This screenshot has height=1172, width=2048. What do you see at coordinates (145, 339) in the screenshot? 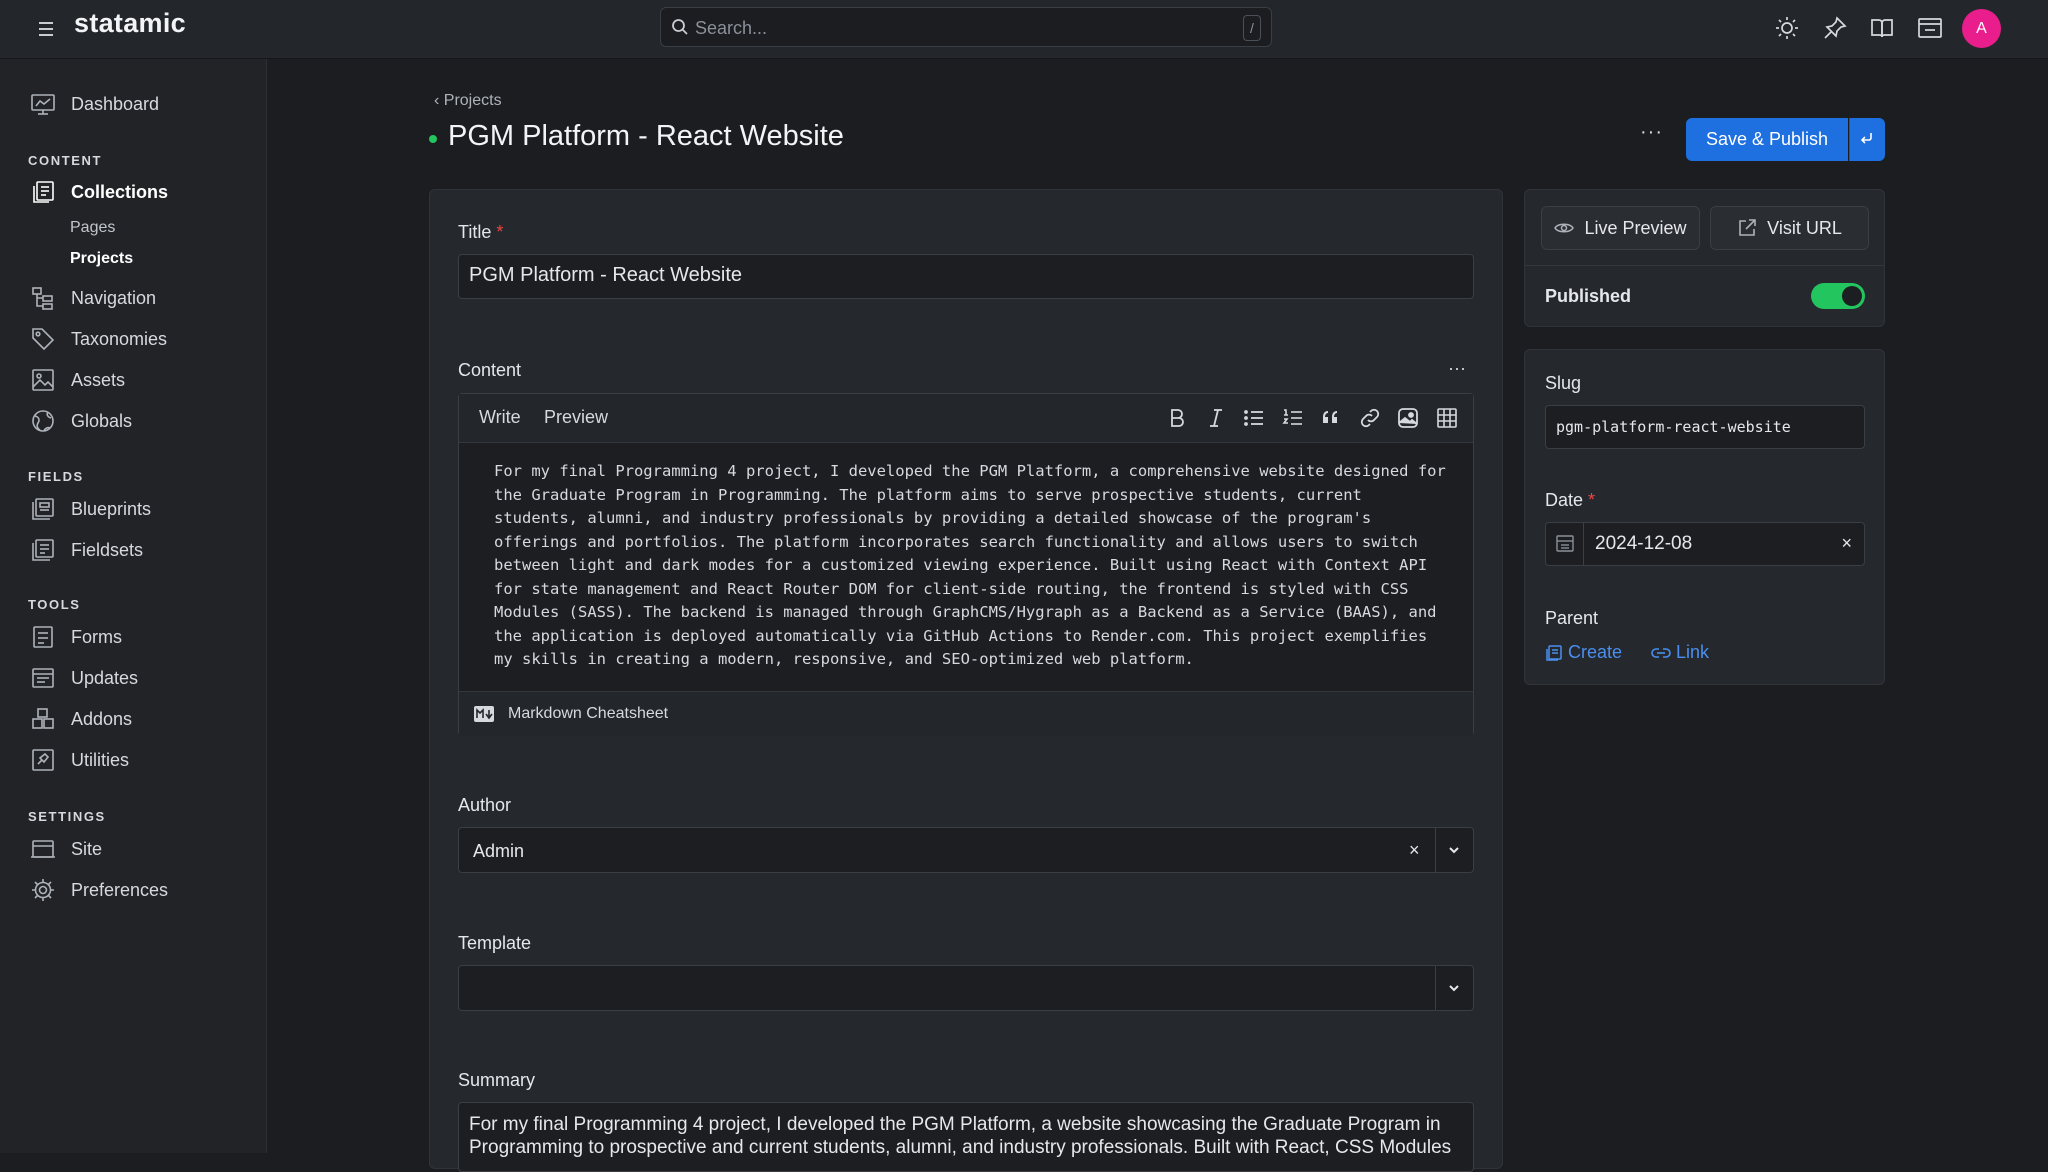
I see `sidebar-item-taxonomies: Taxonomies` at bounding box center [145, 339].